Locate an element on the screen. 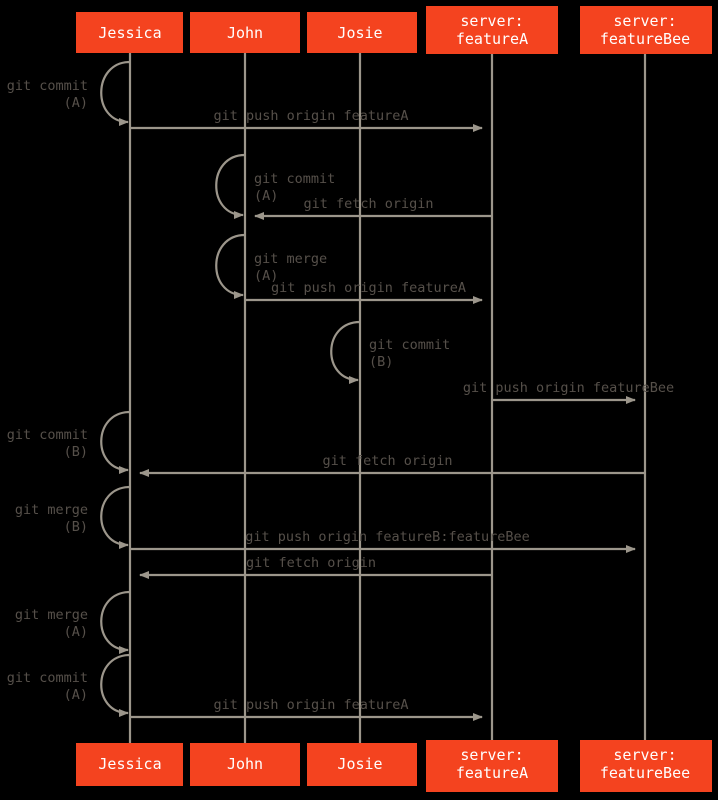  actor-header-jessica: Jessica is located at coordinates (129, 32).